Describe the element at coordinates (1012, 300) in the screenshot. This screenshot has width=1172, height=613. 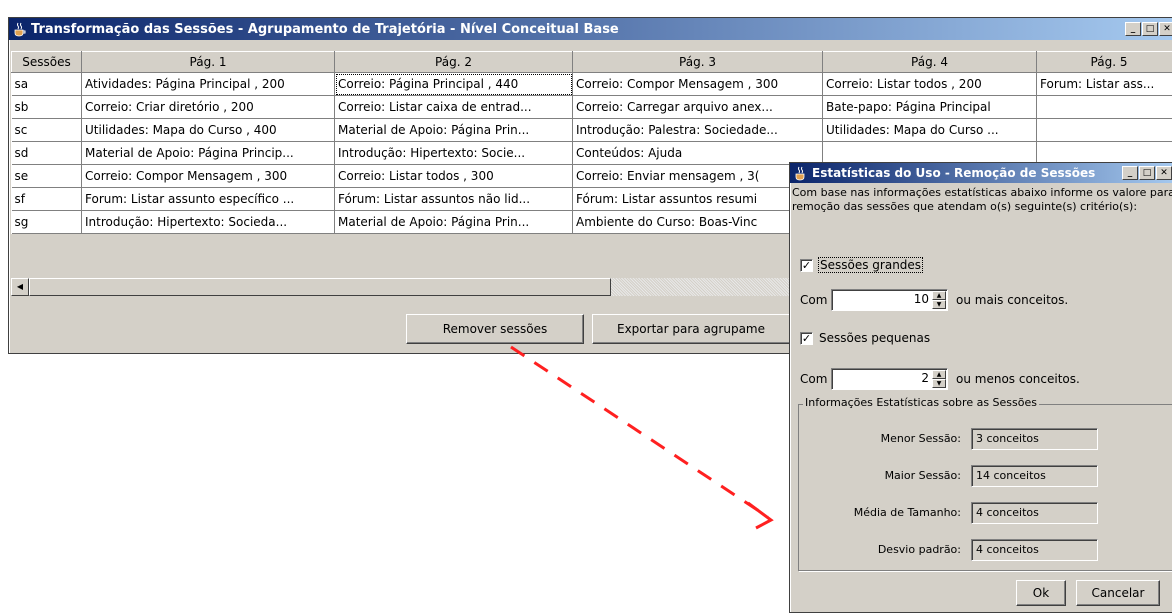
I see `large-suffix-label: ou mais conceitos.` at that location.